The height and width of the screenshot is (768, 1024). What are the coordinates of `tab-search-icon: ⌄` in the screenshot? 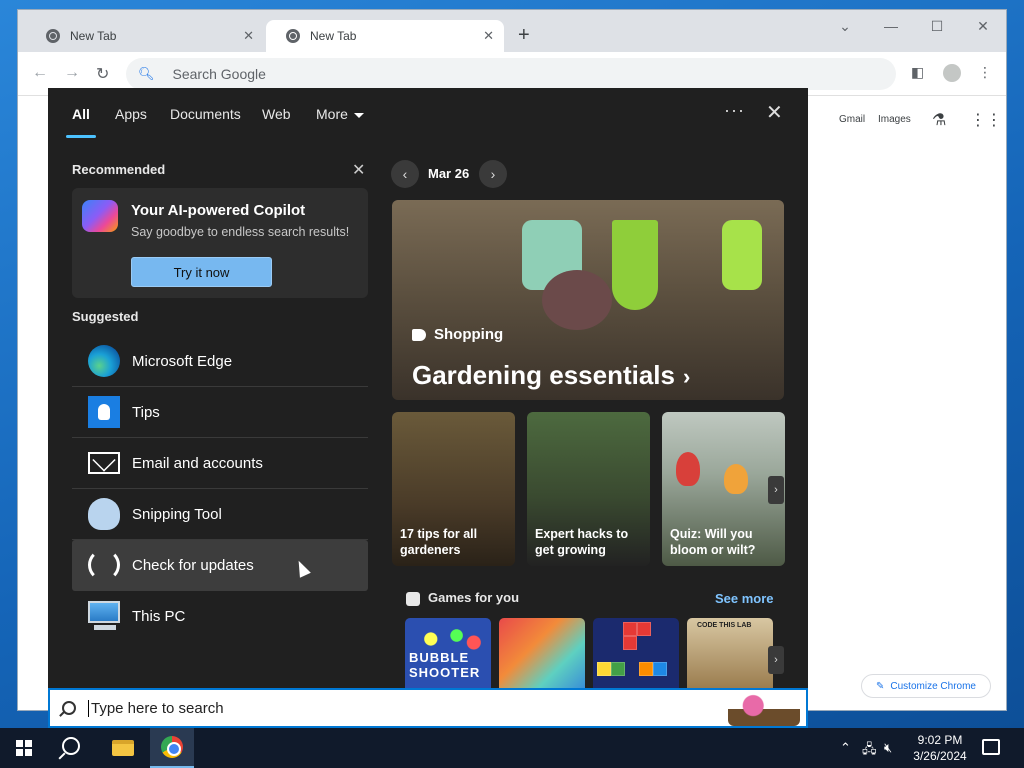 It's located at (845, 26).